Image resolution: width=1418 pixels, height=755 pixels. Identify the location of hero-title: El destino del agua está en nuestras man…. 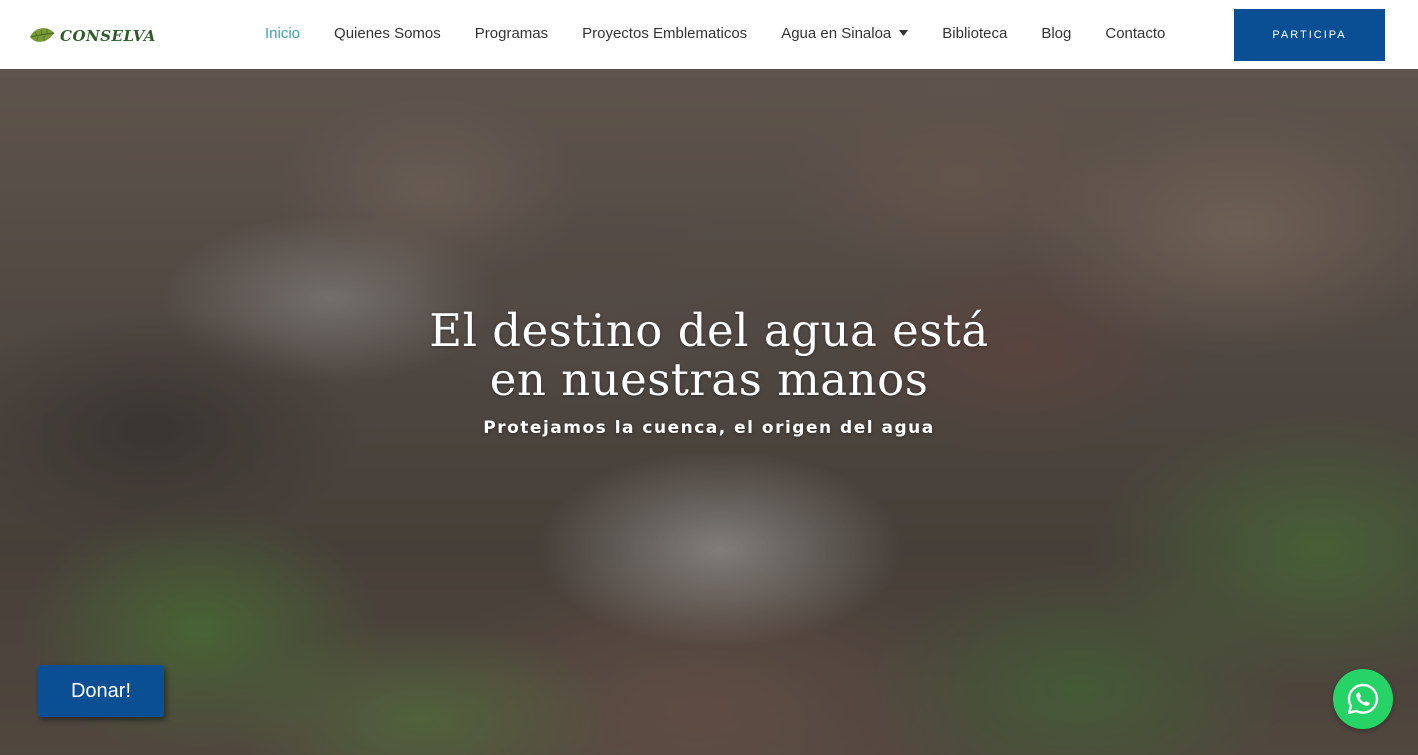
(709, 355).